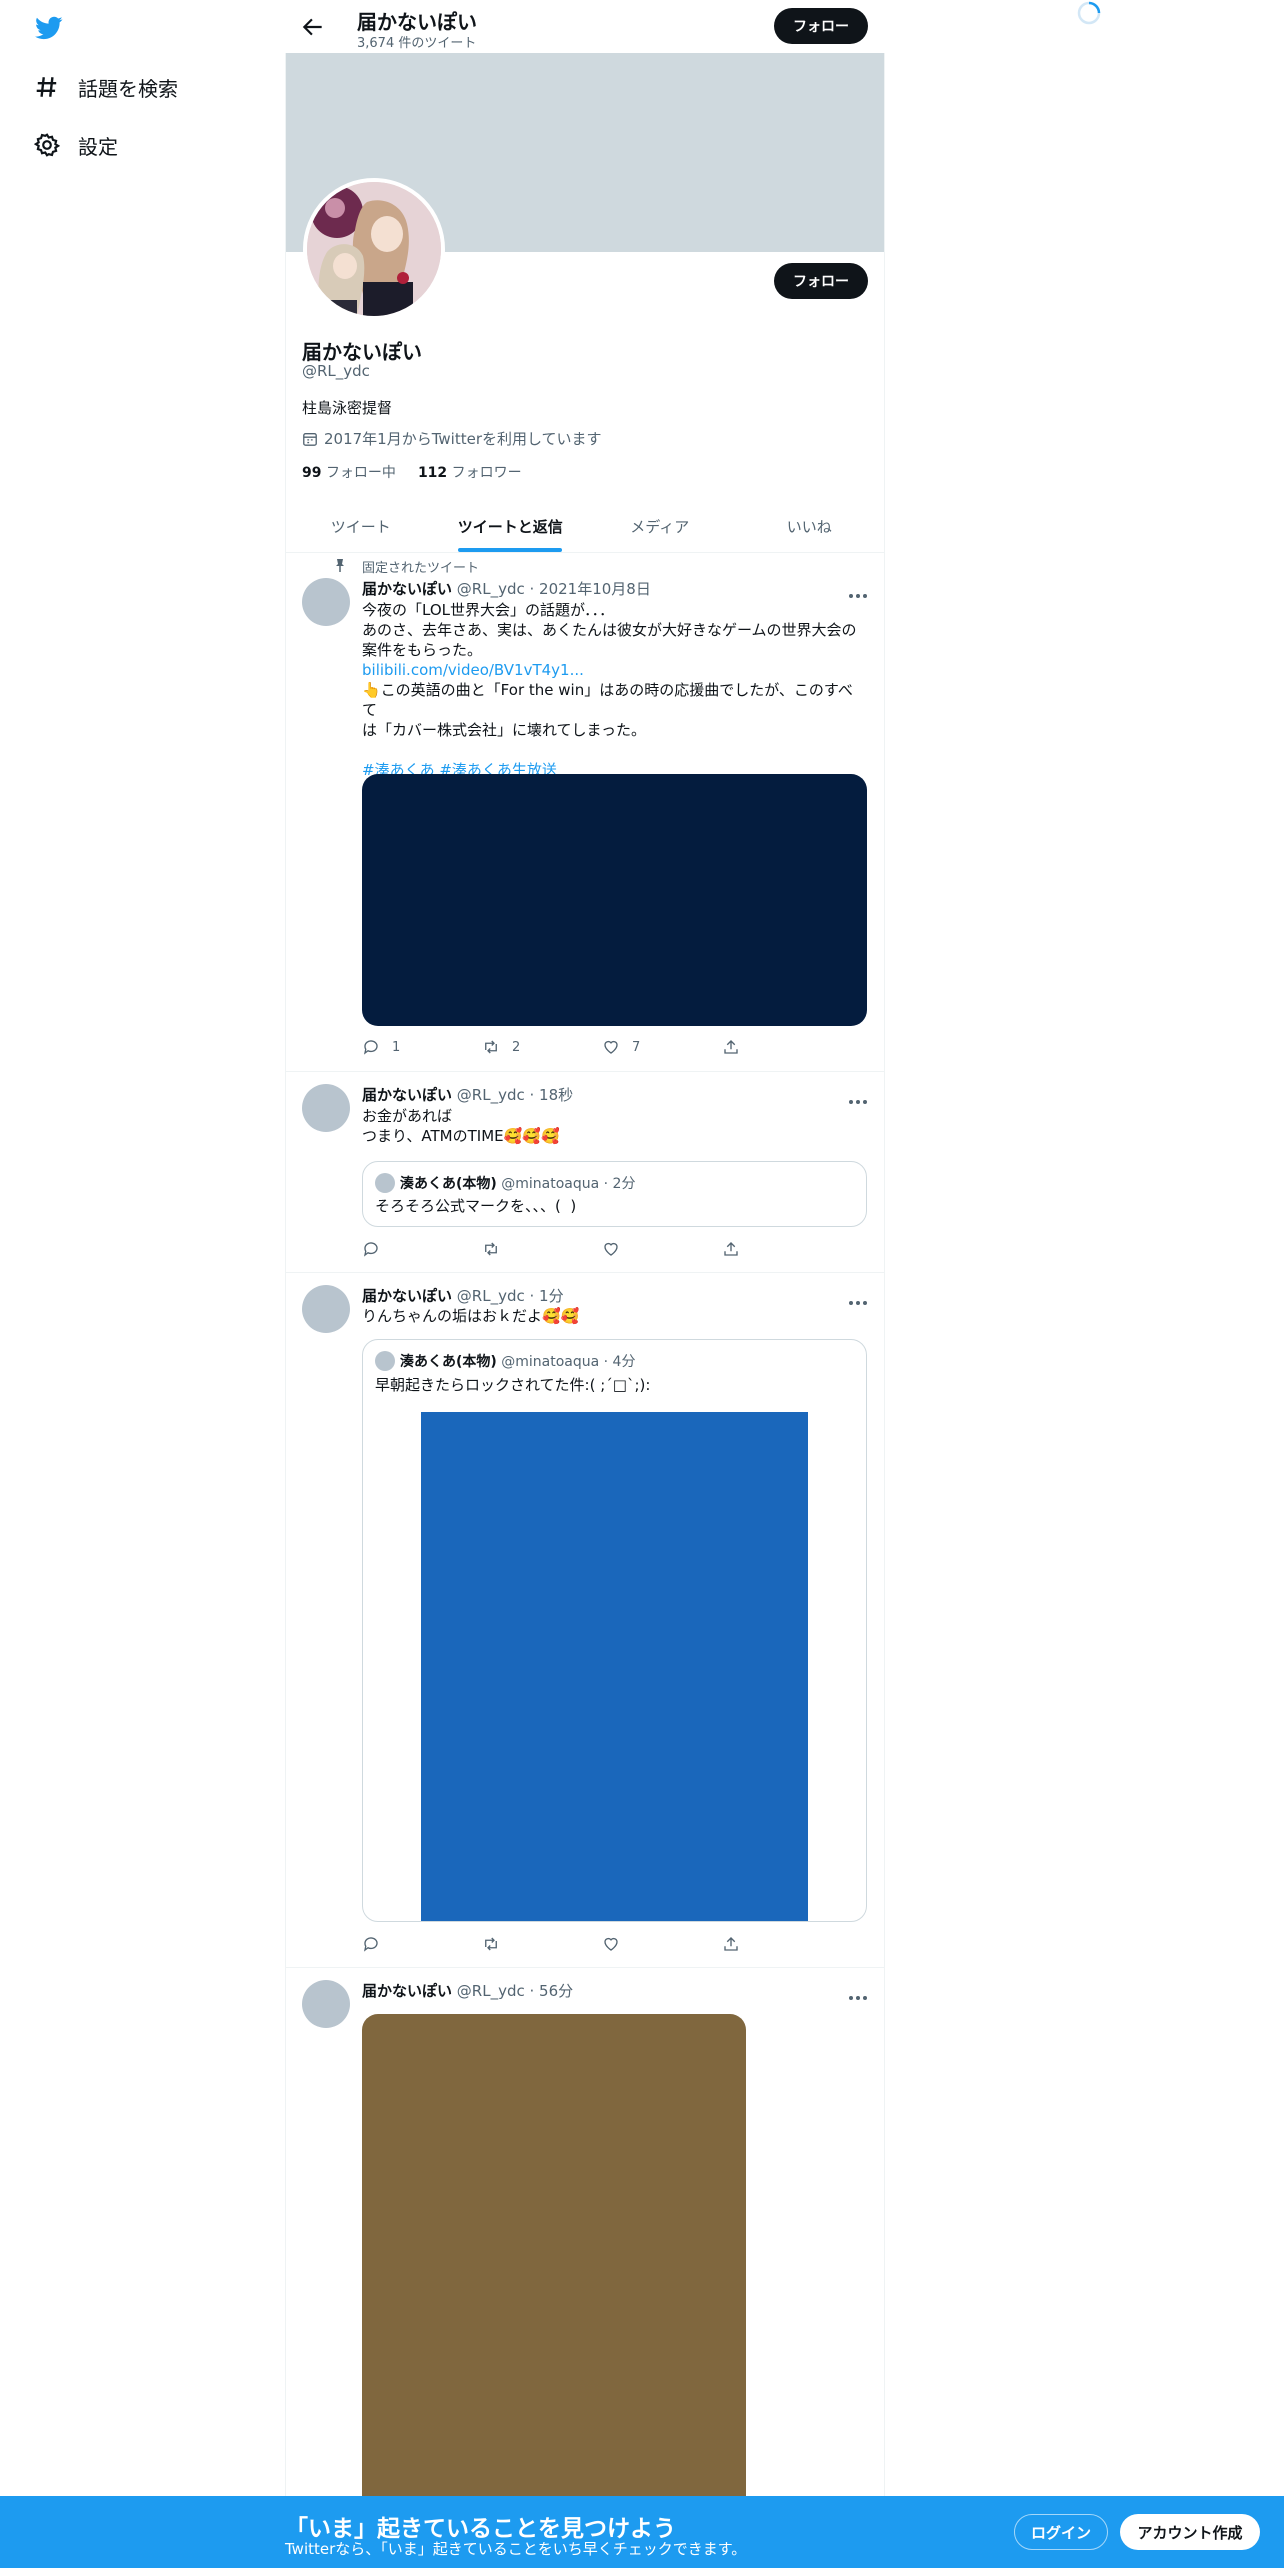  I want to click on nav-settings-label: 設定, so click(98, 146).